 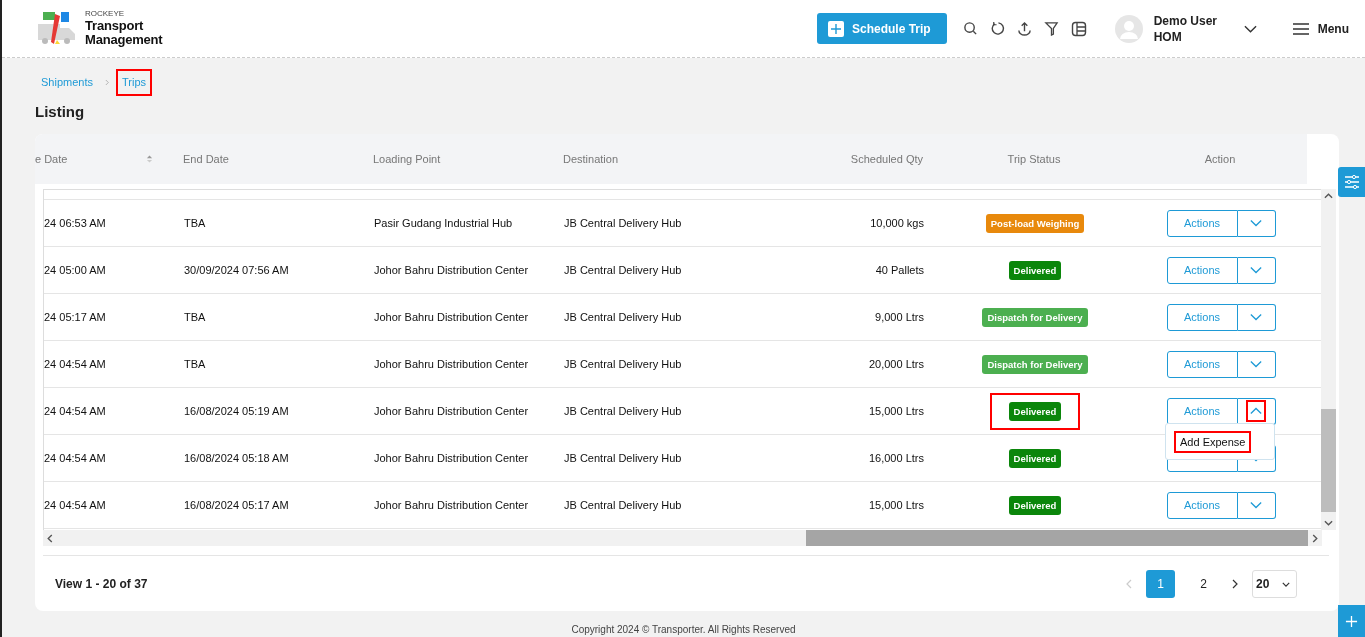 What do you see at coordinates (1078, 28) in the screenshot?
I see `columns-icon` at bounding box center [1078, 28].